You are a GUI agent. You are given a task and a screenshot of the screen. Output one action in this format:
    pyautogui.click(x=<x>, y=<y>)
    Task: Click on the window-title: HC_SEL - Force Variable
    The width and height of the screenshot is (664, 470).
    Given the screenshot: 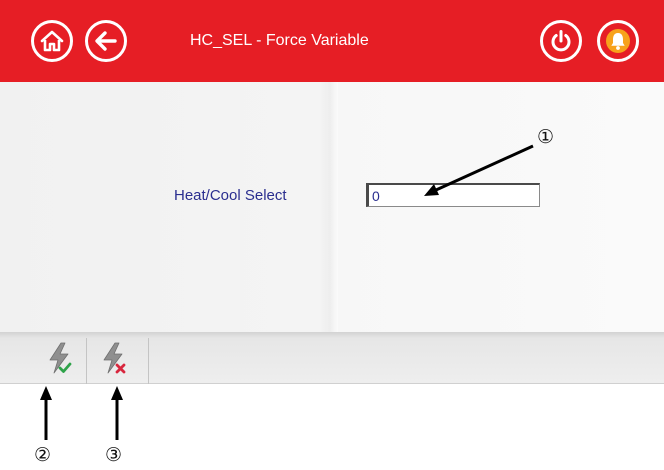 What is the action you would take?
    pyautogui.click(x=279, y=40)
    